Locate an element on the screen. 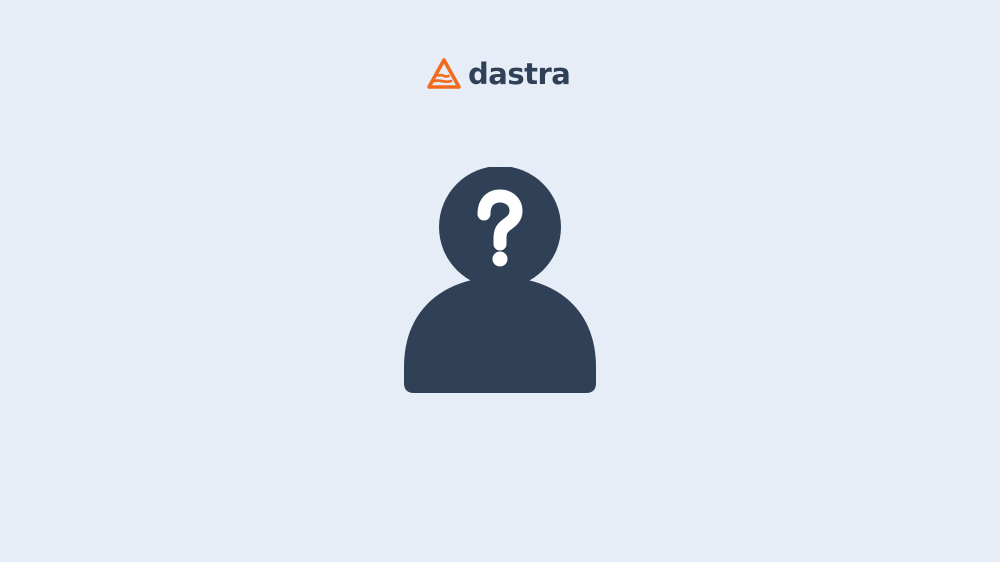 The height and width of the screenshot is (562, 1000). dastra-mountain-logo-icon is located at coordinates (444, 73).